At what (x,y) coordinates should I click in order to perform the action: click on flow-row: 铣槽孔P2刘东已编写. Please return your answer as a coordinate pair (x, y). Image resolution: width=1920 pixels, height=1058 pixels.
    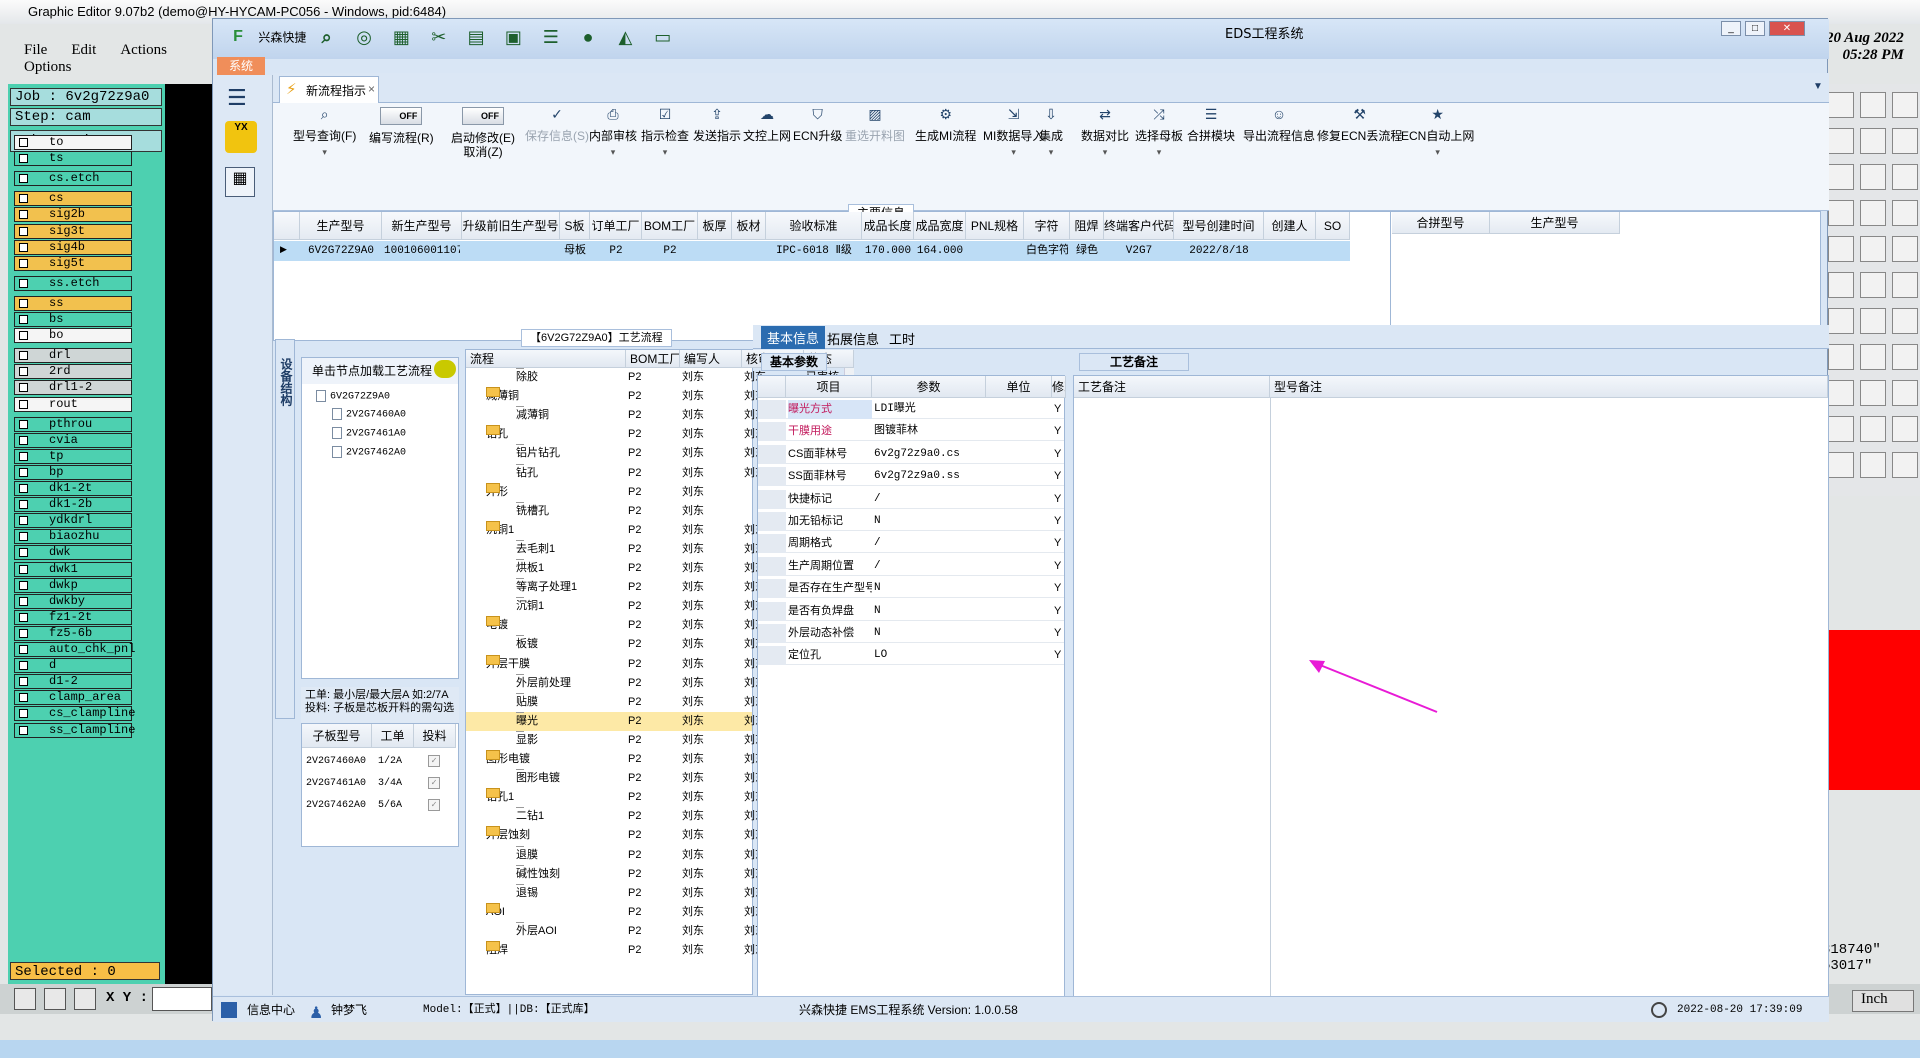
    Looking at the image, I should click on (652, 511).